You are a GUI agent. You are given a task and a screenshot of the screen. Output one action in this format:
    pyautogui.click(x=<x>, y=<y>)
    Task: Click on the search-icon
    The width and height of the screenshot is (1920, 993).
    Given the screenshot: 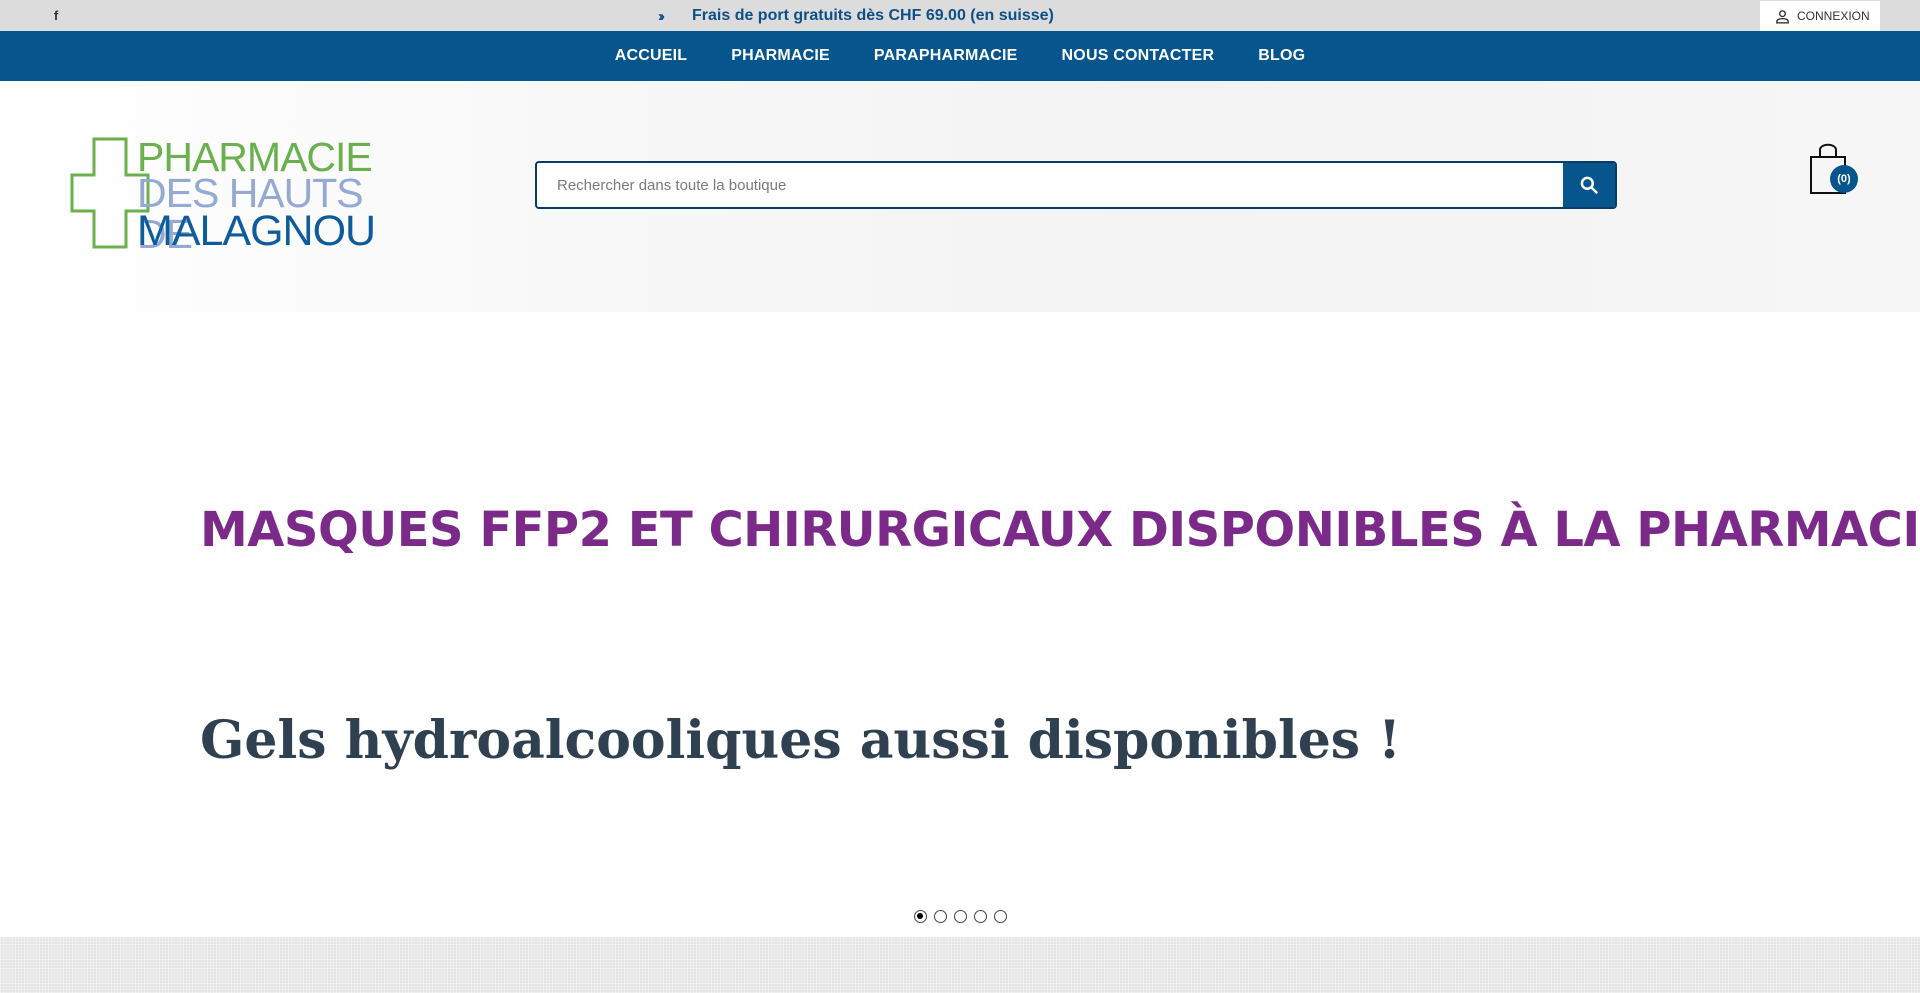 What is the action you would take?
    pyautogui.click(x=1589, y=185)
    